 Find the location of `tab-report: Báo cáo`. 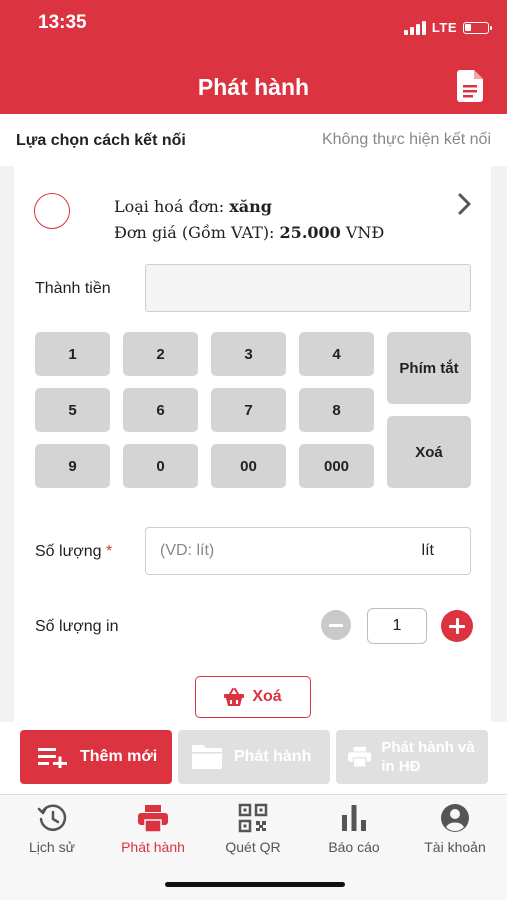

tab-report: Báo cáo is located at coordinates (354, 829).